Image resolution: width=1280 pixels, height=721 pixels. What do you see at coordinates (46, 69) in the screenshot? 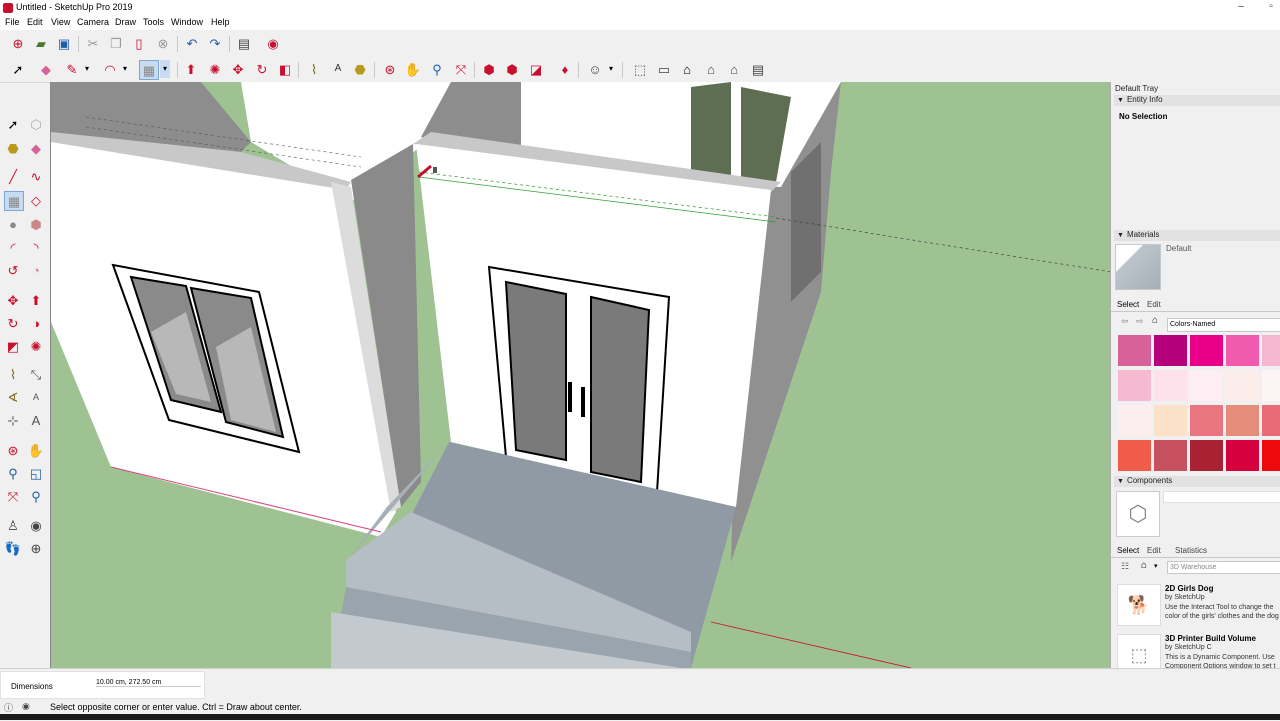
I see `eraser-icon: ◆` at bounding box center [46, 69].